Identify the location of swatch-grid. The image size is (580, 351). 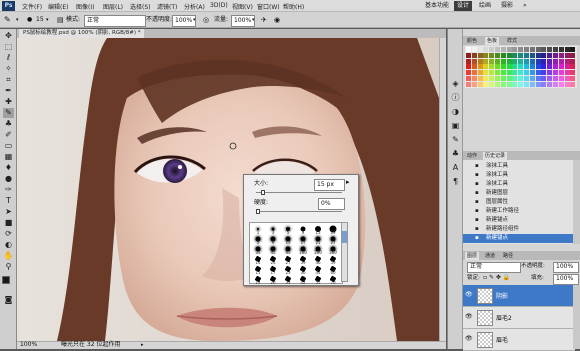
(521, 67).